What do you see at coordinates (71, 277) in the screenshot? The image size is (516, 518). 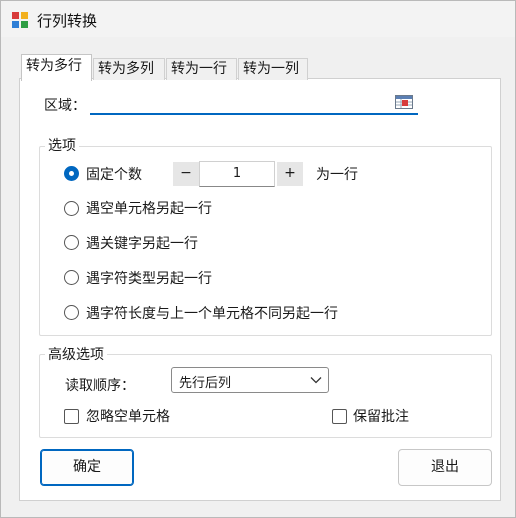 I see `radio-char-type` at bounding box center [71, 277].